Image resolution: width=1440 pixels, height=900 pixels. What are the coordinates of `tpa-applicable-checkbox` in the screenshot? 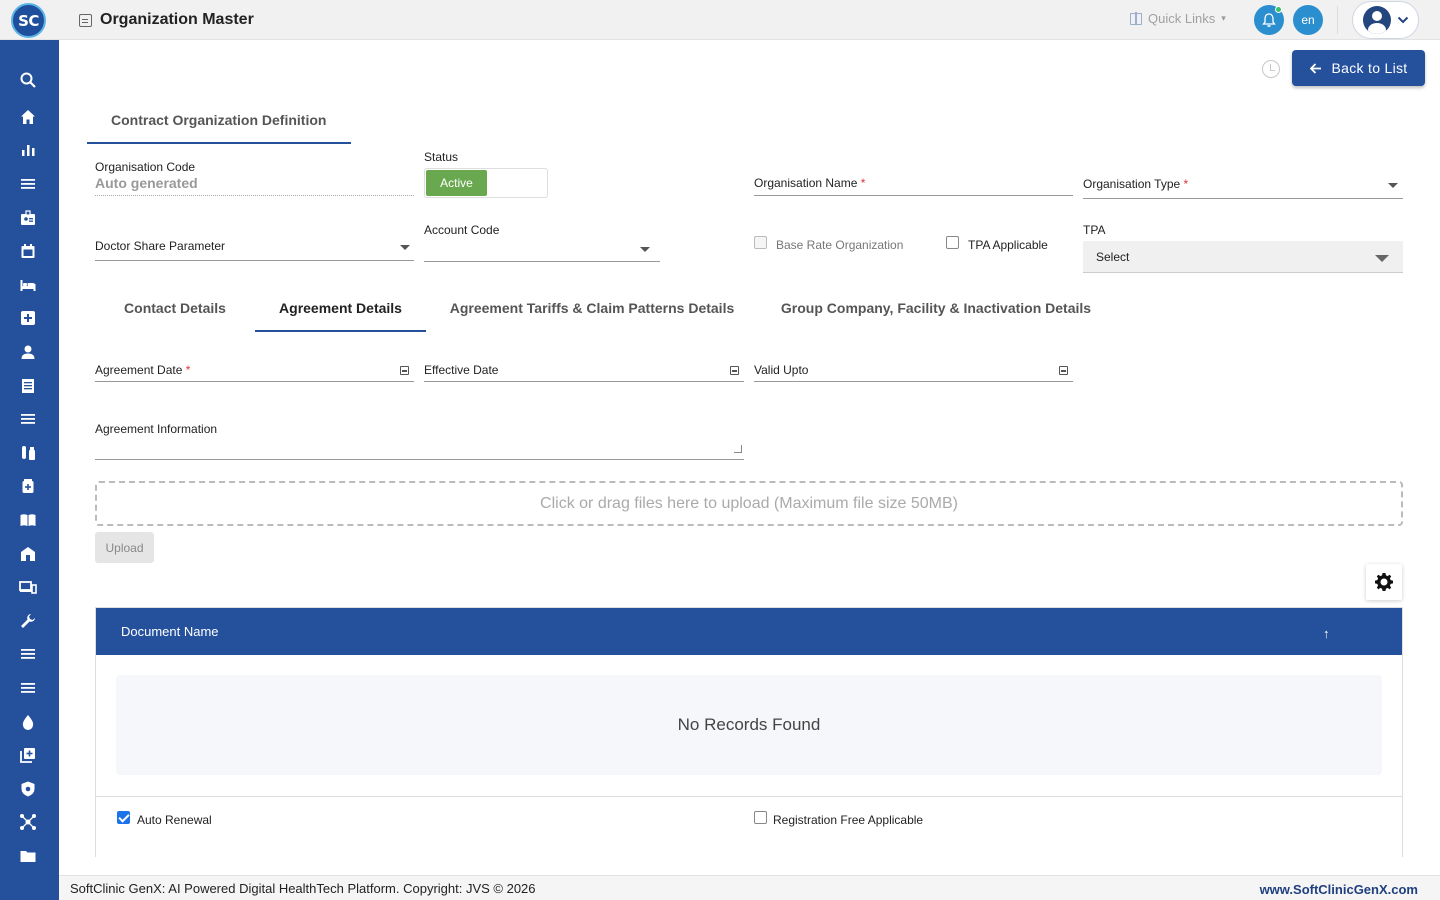 It's located at (952, 242).